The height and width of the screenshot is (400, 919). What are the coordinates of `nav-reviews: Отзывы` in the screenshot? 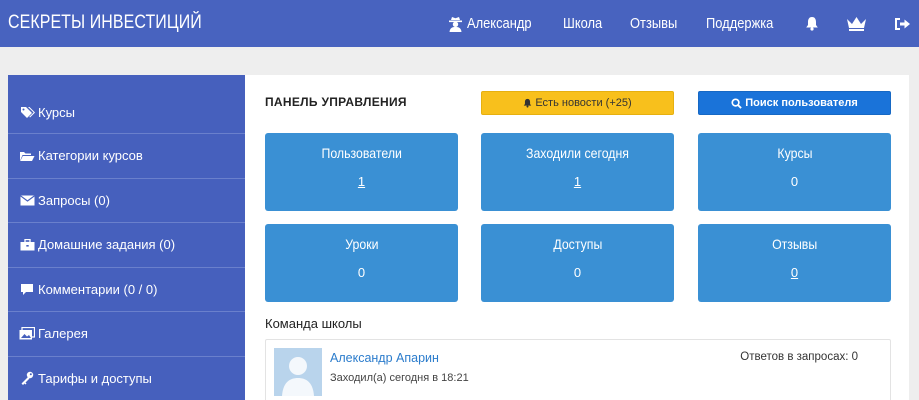 It's located at (654, 23).